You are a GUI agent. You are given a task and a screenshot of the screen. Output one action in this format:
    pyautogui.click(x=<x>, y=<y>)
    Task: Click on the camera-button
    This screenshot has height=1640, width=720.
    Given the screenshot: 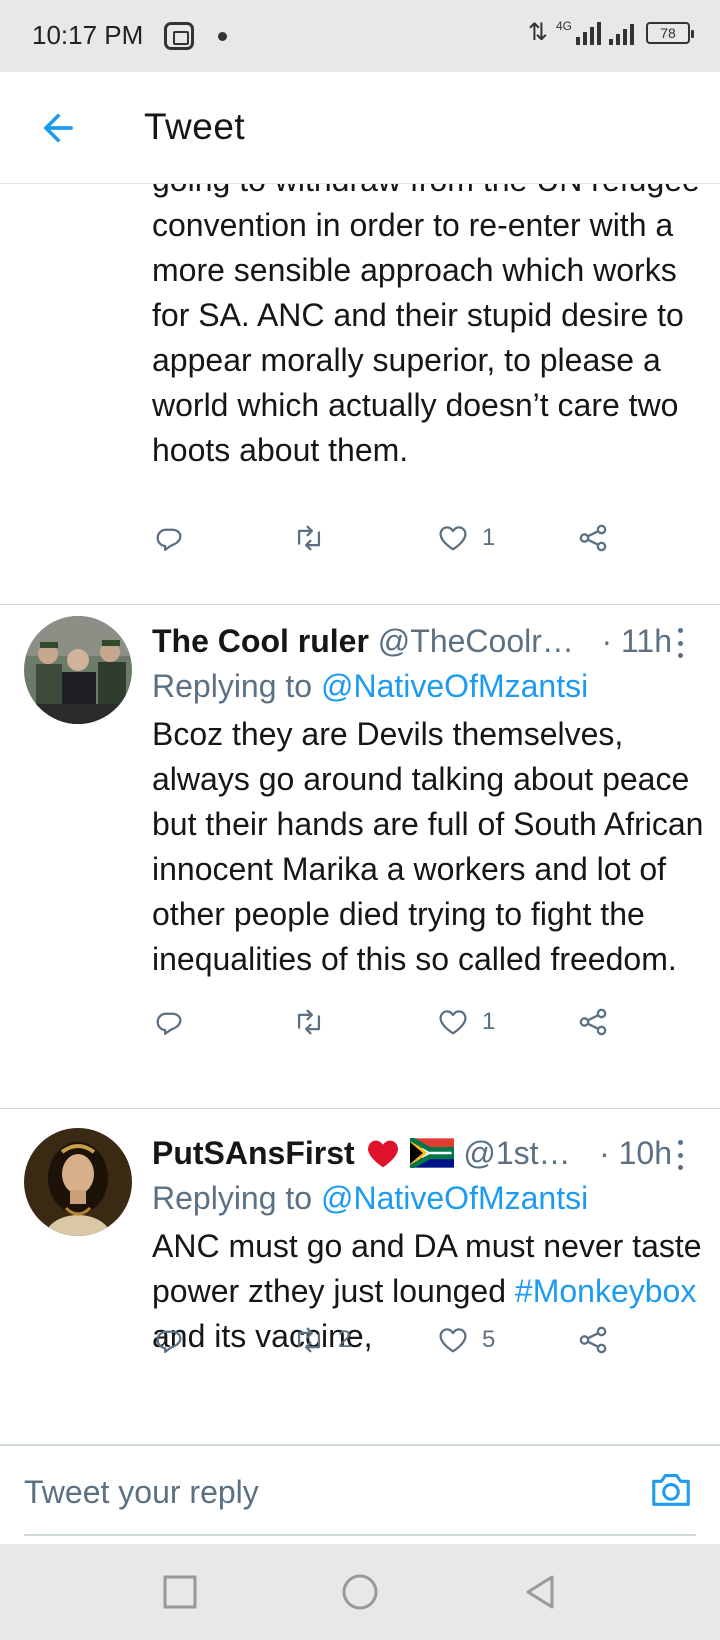 What is the action you would take?
    pyautogui.click(x=671, y=1489)
    